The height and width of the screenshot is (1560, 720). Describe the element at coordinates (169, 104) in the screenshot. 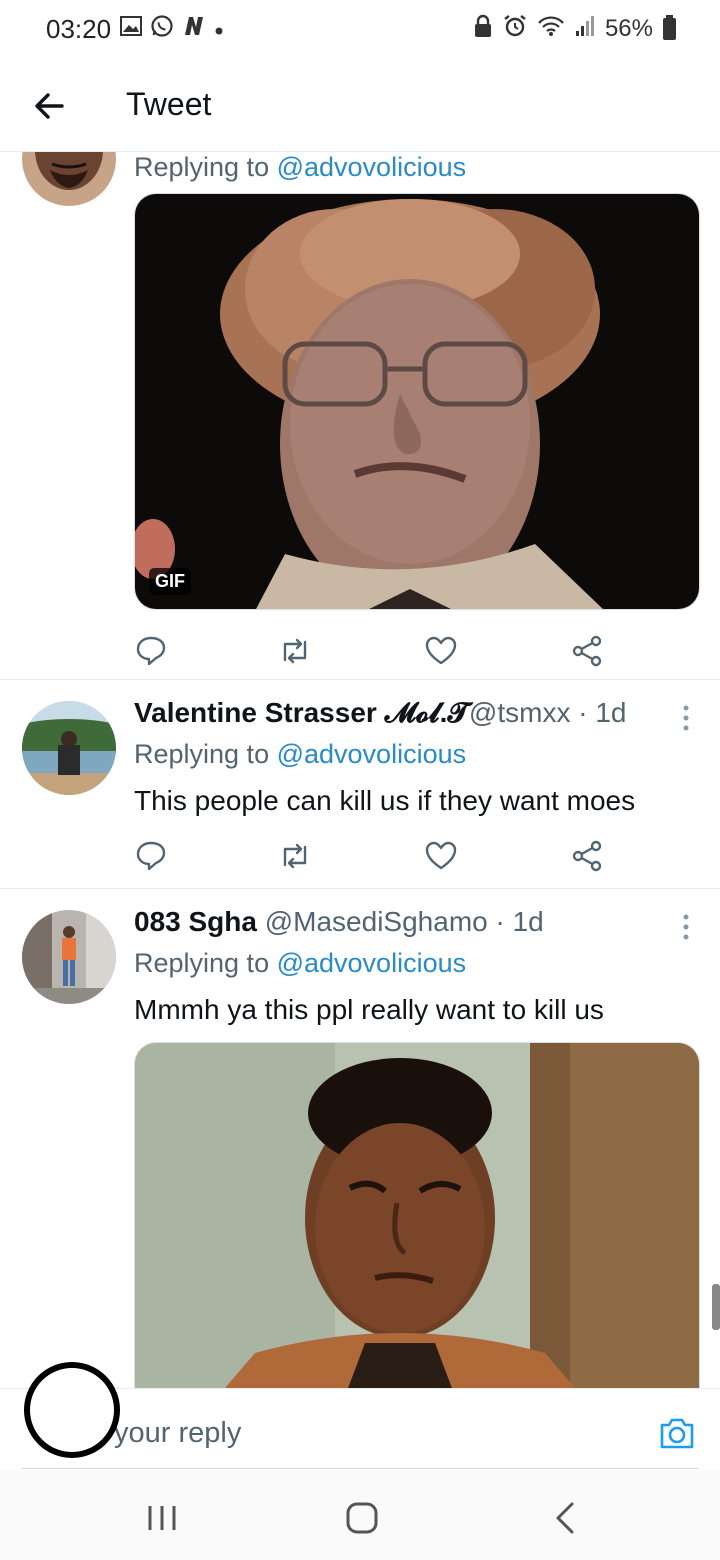

I see `page-title: Tweet` at that location.